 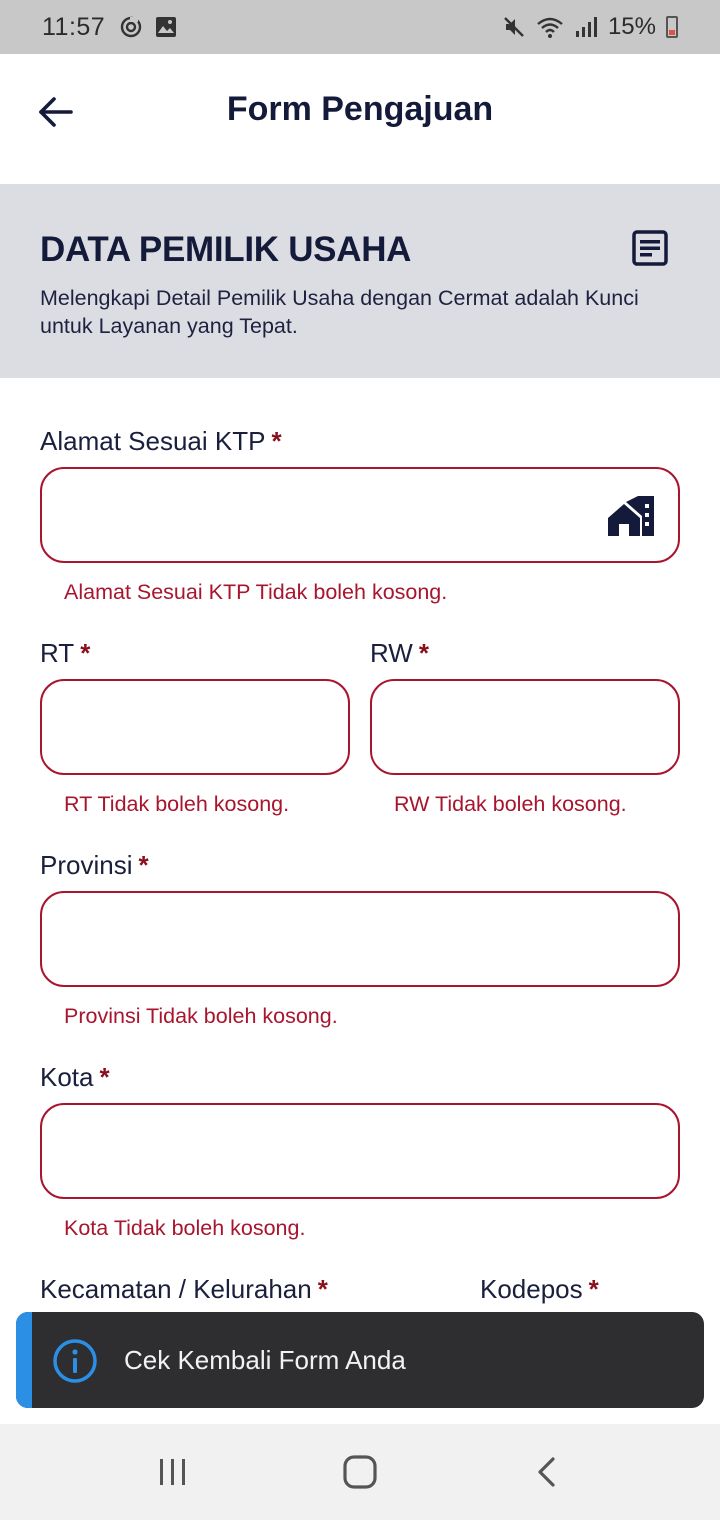 I want to click on house-building-icon, so click(x=632, y=516).